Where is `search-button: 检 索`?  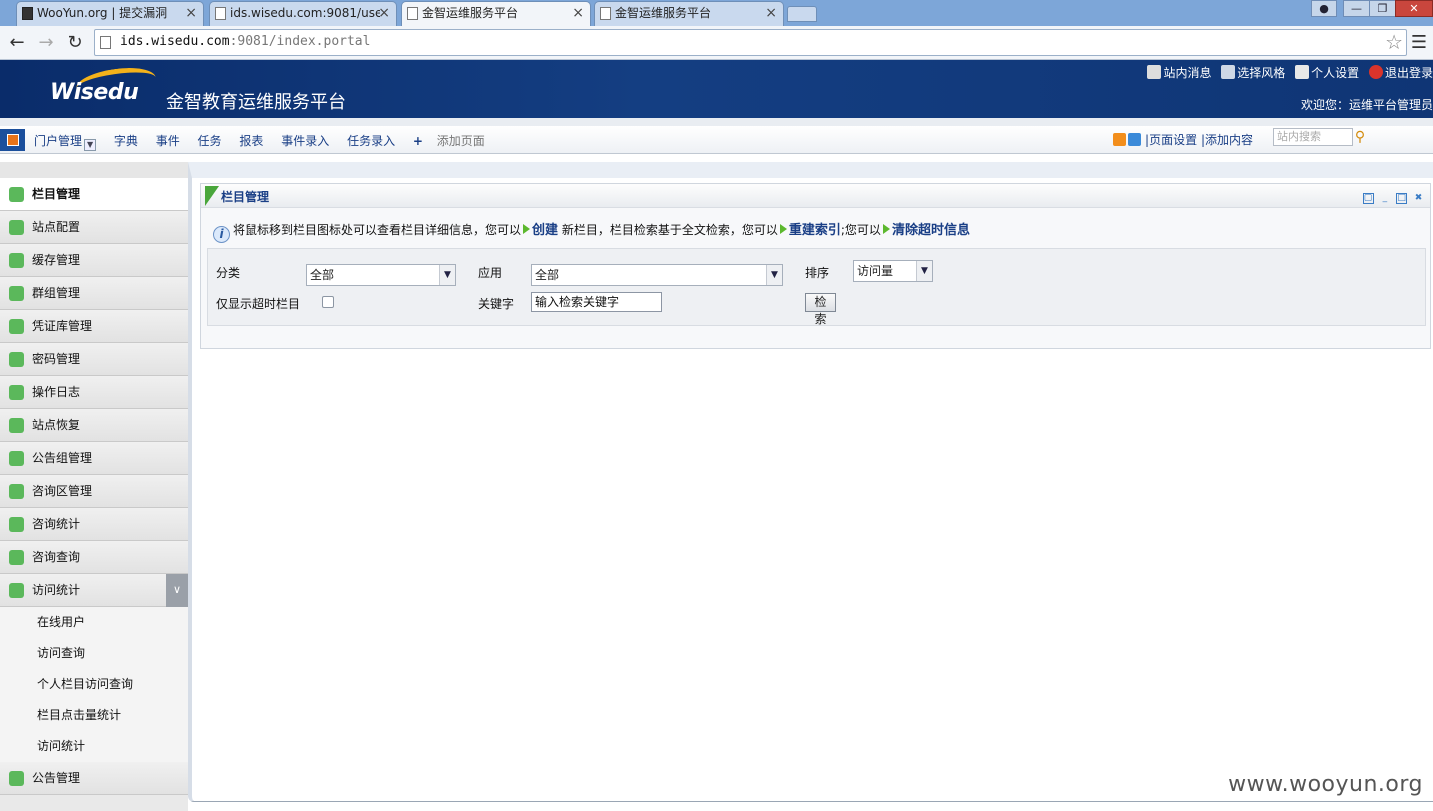 search-button: 检 索 is located at coordinates (820, 309).